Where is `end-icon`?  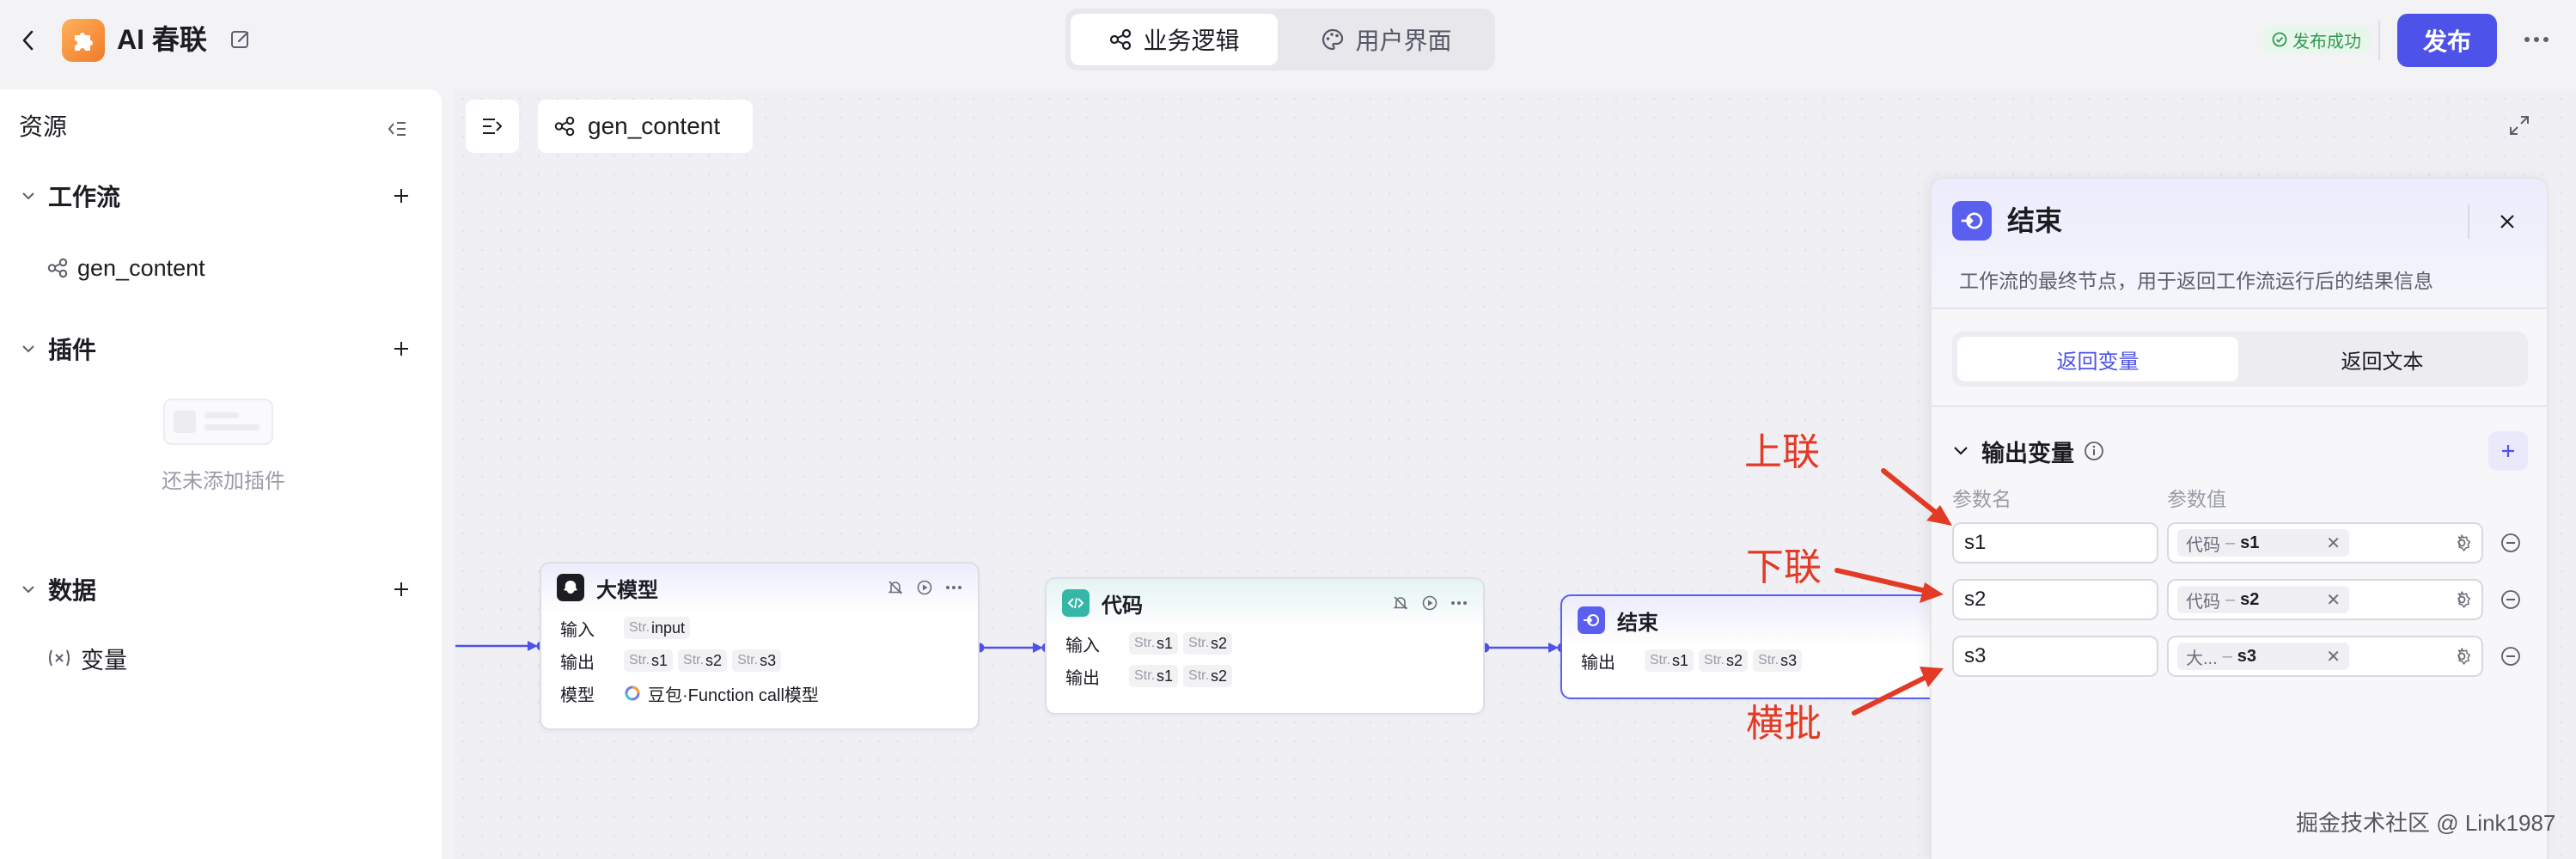
end-icon is located at coordinates (1591, 620).